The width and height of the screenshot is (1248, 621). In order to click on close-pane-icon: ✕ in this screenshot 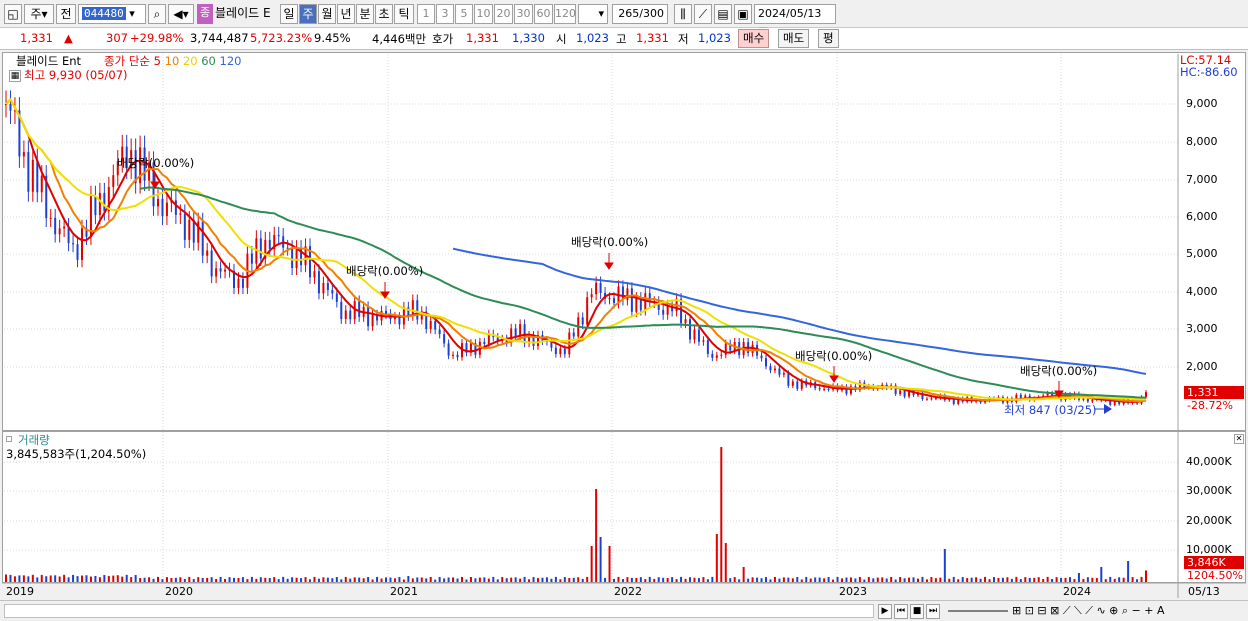, I will do `click(1239, 439)`.